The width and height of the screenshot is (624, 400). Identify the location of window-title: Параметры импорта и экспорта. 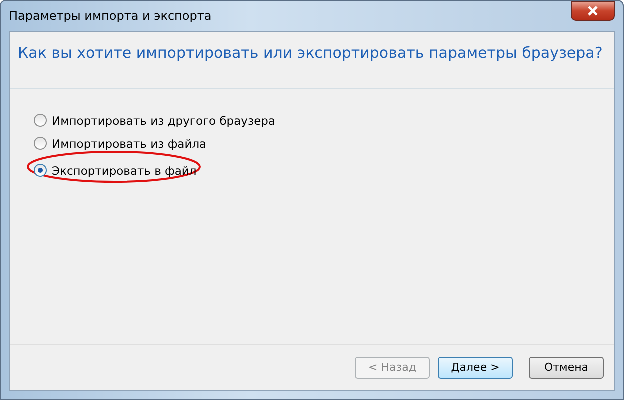
(110, 16).